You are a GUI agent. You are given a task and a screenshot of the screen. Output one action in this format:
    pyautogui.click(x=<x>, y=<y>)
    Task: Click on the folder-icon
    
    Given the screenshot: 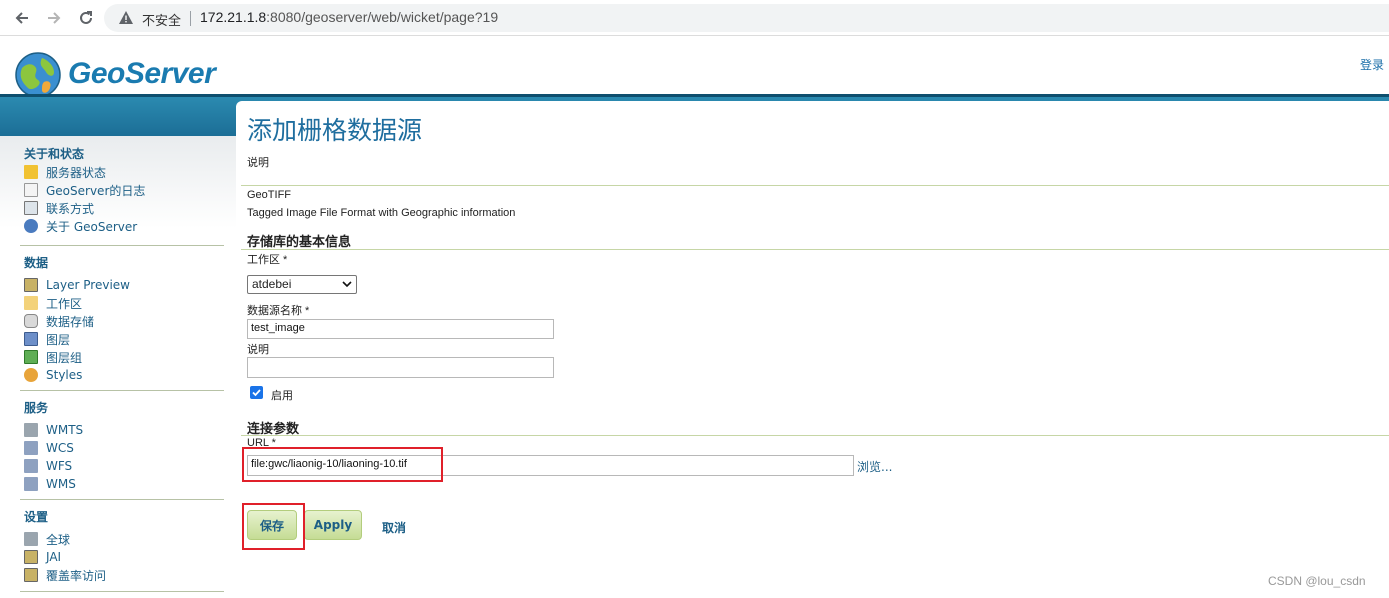 What is the action you would take?
    pyautogui.click(x=31, y=303)
    